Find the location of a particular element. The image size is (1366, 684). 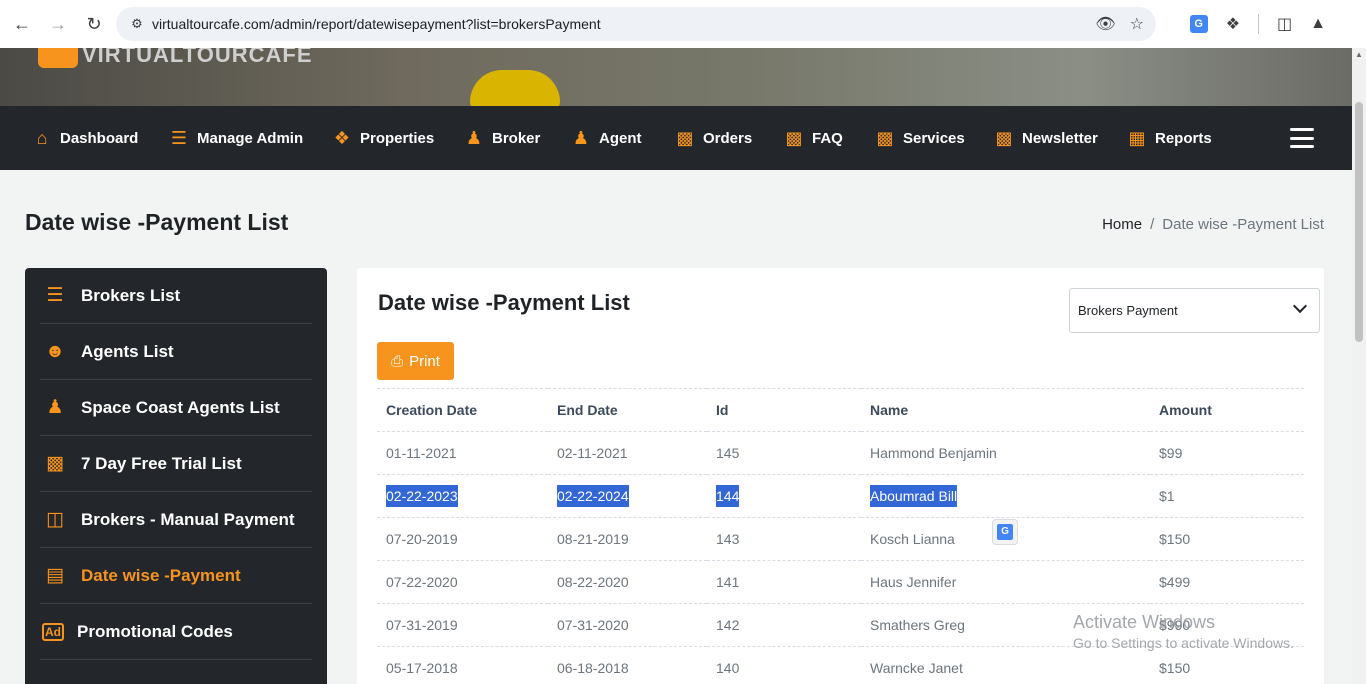

table-cell: Haus Jennifer is located at coordinates (1005, 582).